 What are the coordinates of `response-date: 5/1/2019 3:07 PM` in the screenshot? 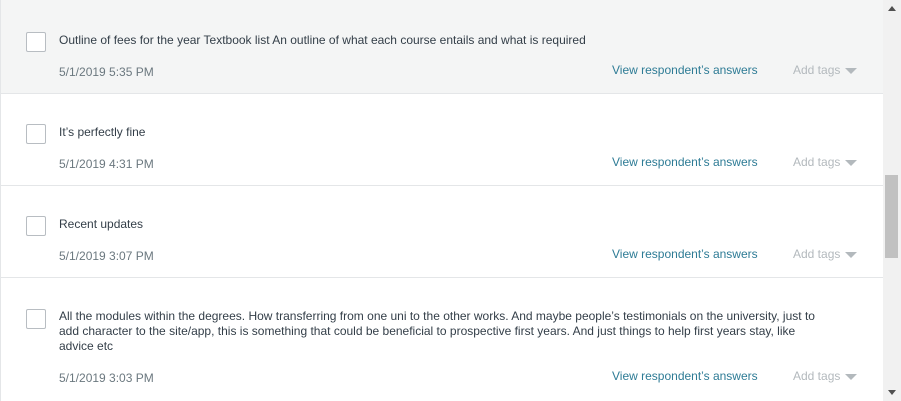 It's located at (106, 256).